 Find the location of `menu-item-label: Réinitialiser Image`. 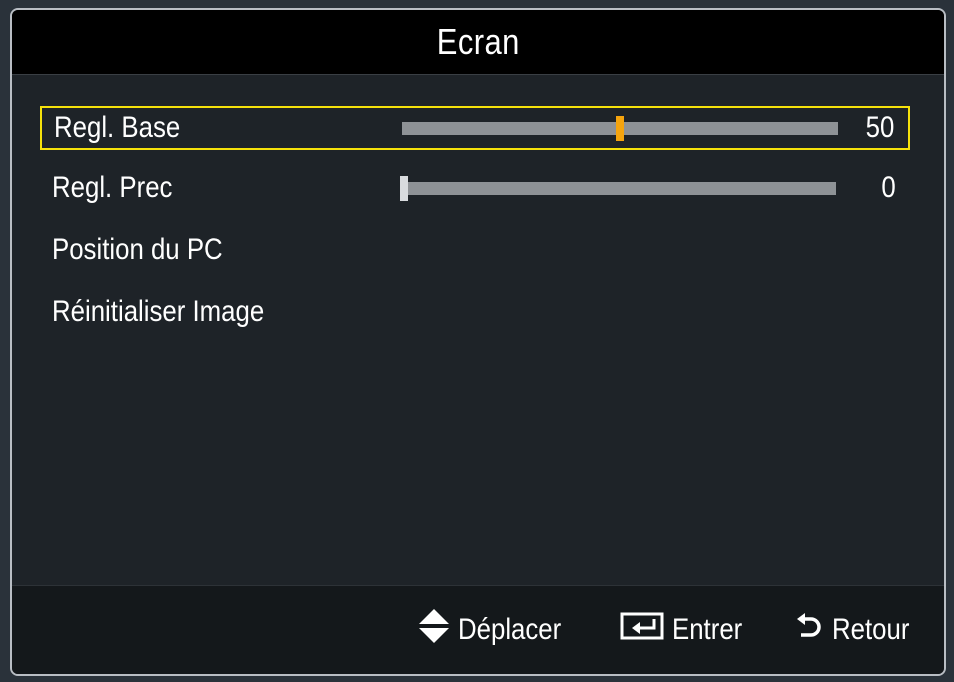

menu-item-label: Réinitialiser Image is located at coordinates (158, 311).